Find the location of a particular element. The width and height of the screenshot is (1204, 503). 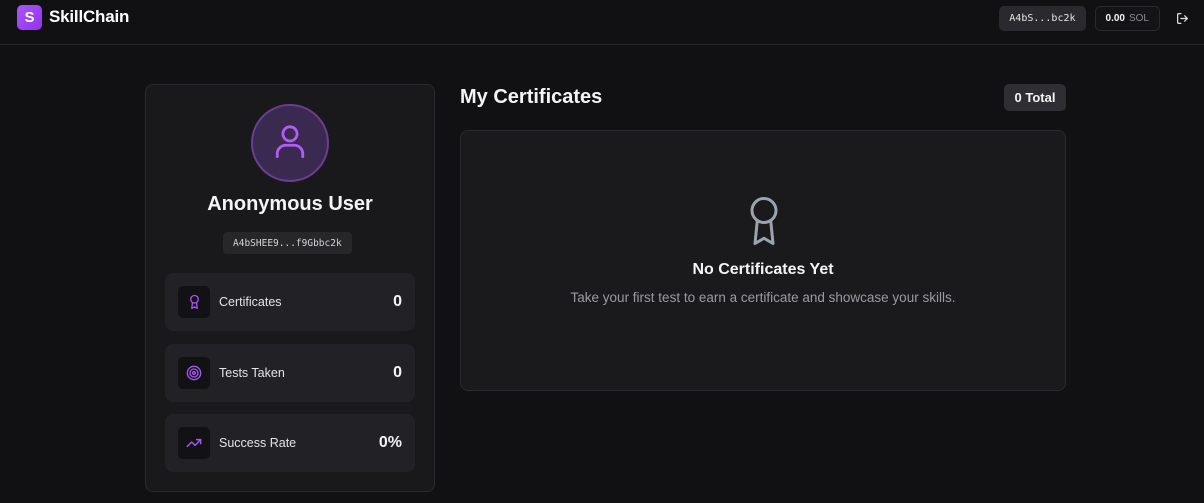

sol-balance: 0.00 SOL is located at coordinates (1127, 18).